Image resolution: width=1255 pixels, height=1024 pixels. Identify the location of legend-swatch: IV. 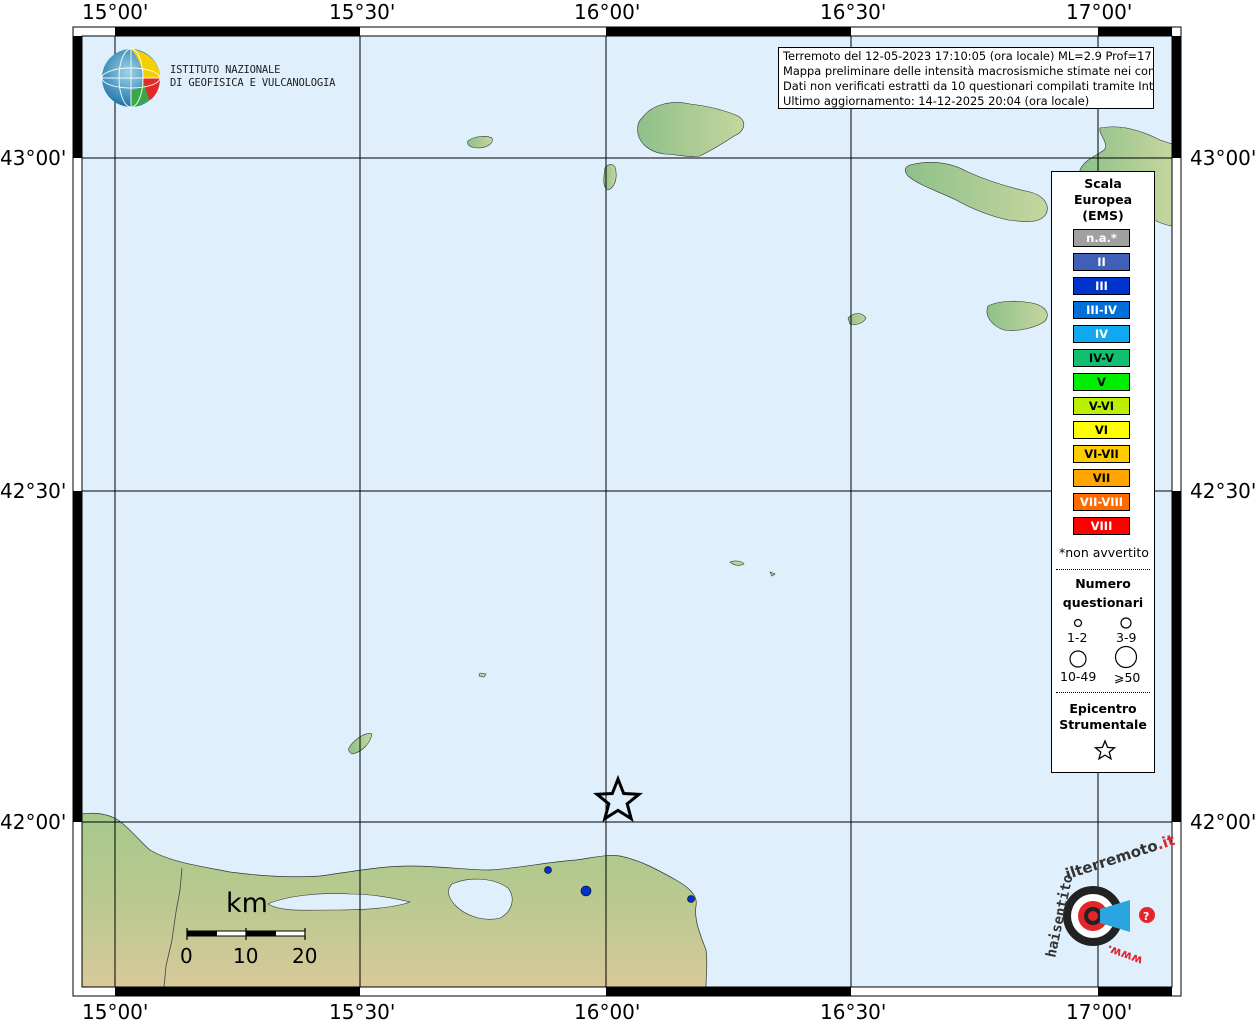
(1101, 334).